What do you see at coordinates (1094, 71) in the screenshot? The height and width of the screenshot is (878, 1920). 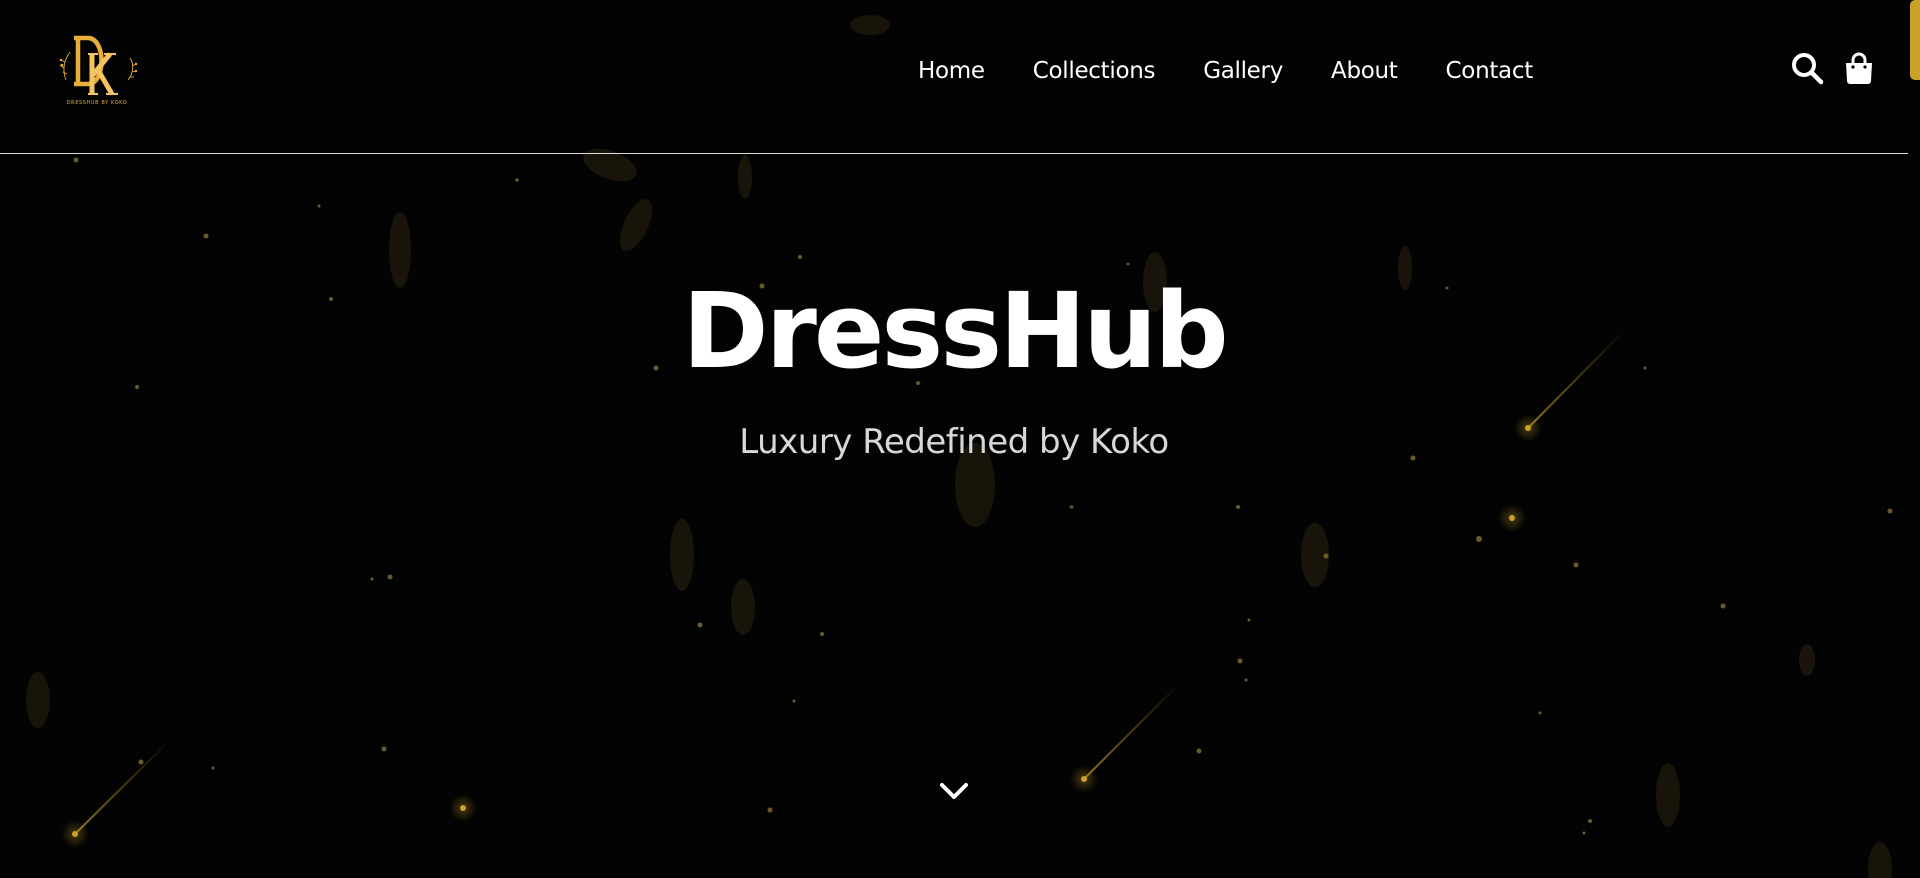 I see `nav-collections: Collections` at bounding box center [1094, 71].